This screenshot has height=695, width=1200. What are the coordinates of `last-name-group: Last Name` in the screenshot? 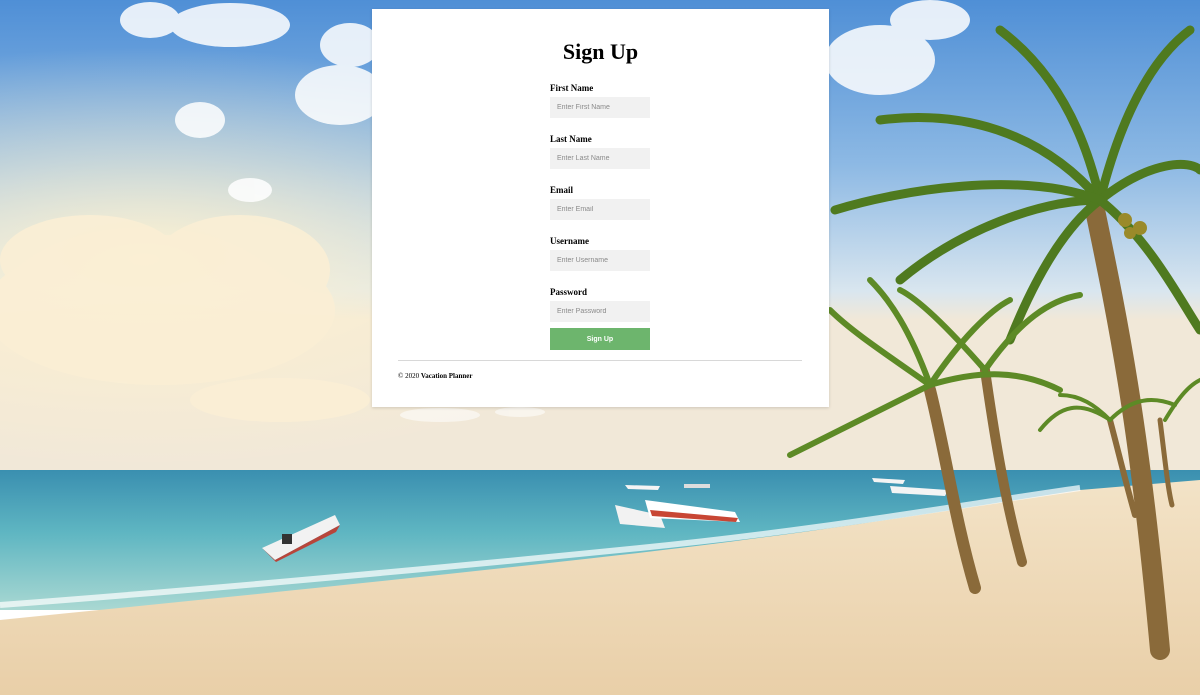 It's located at (620, 160).